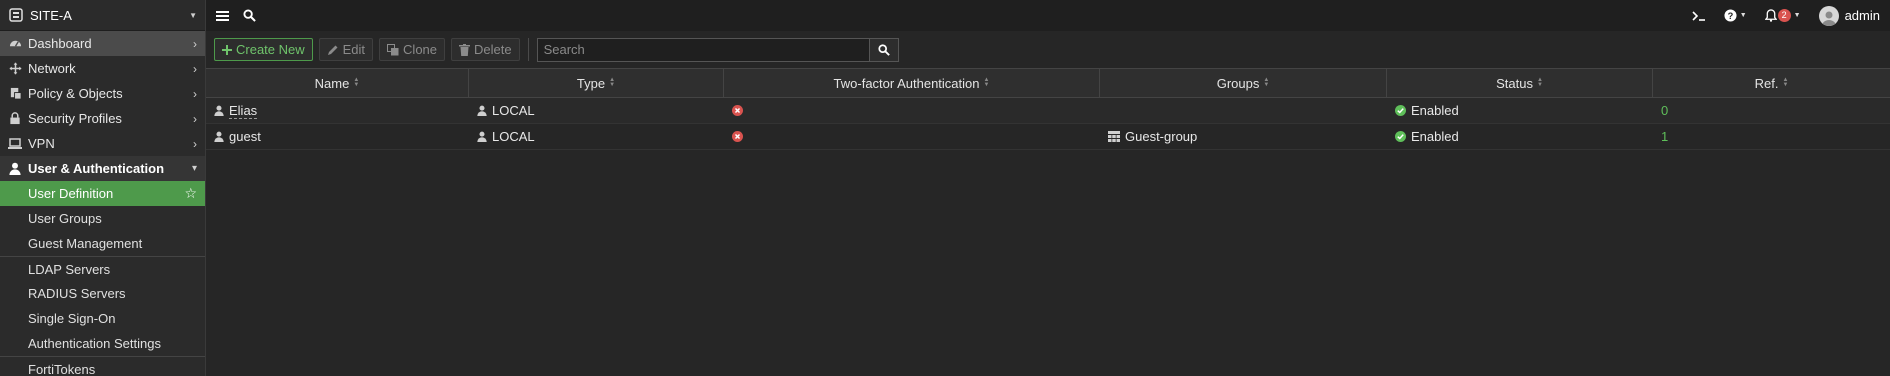 This screenshot has width=1890, height=376. What do you see at coordinates (102, 243) in the screenshot?
I see `sidebar-subitem-guest-management: Guest Management` at bounding box center [102, 243].